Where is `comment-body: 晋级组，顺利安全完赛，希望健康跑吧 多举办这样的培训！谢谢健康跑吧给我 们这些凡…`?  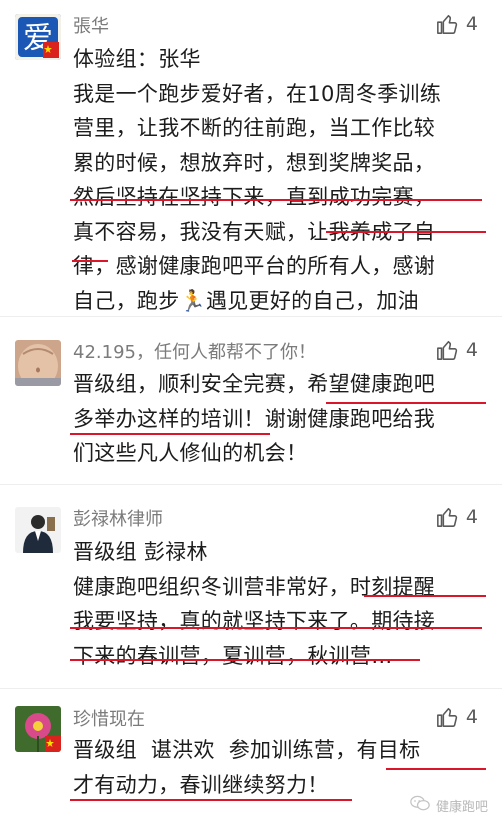 comment-body: 晋级组，顺利安全完赛，希望健康跑吧 多举办这样的培训！谢谢健康跑吧给我 们这些凡… is located at coordinates (283, 419).